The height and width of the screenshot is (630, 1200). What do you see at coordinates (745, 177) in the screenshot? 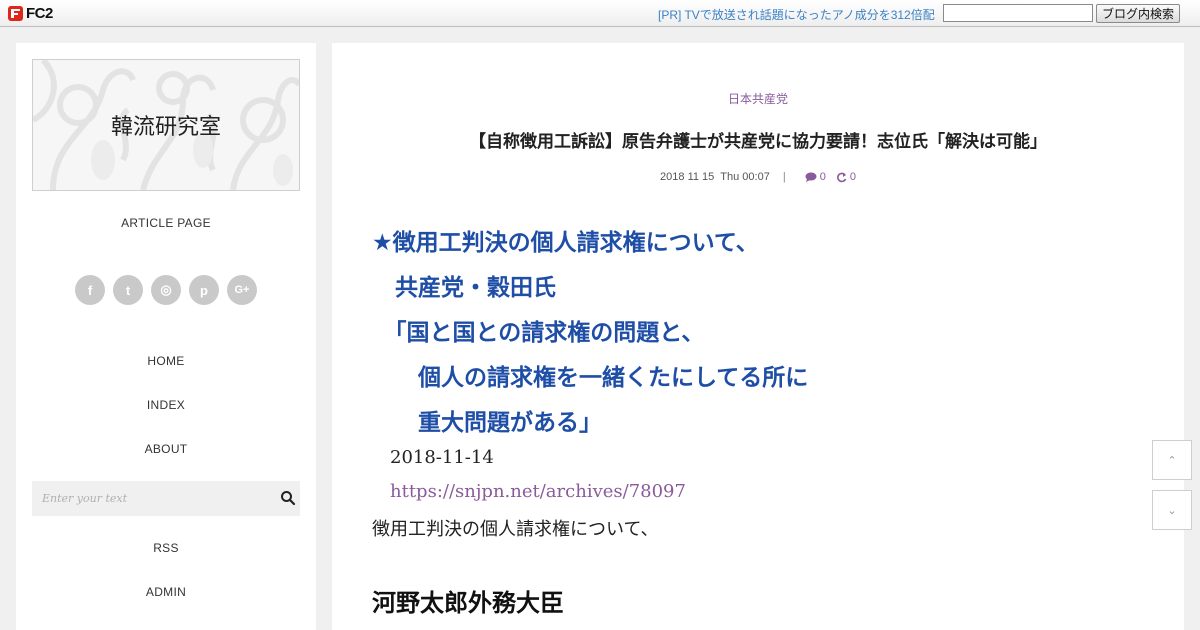
I see `post-time: Thu 00:07` at bounding box center [745, 177].